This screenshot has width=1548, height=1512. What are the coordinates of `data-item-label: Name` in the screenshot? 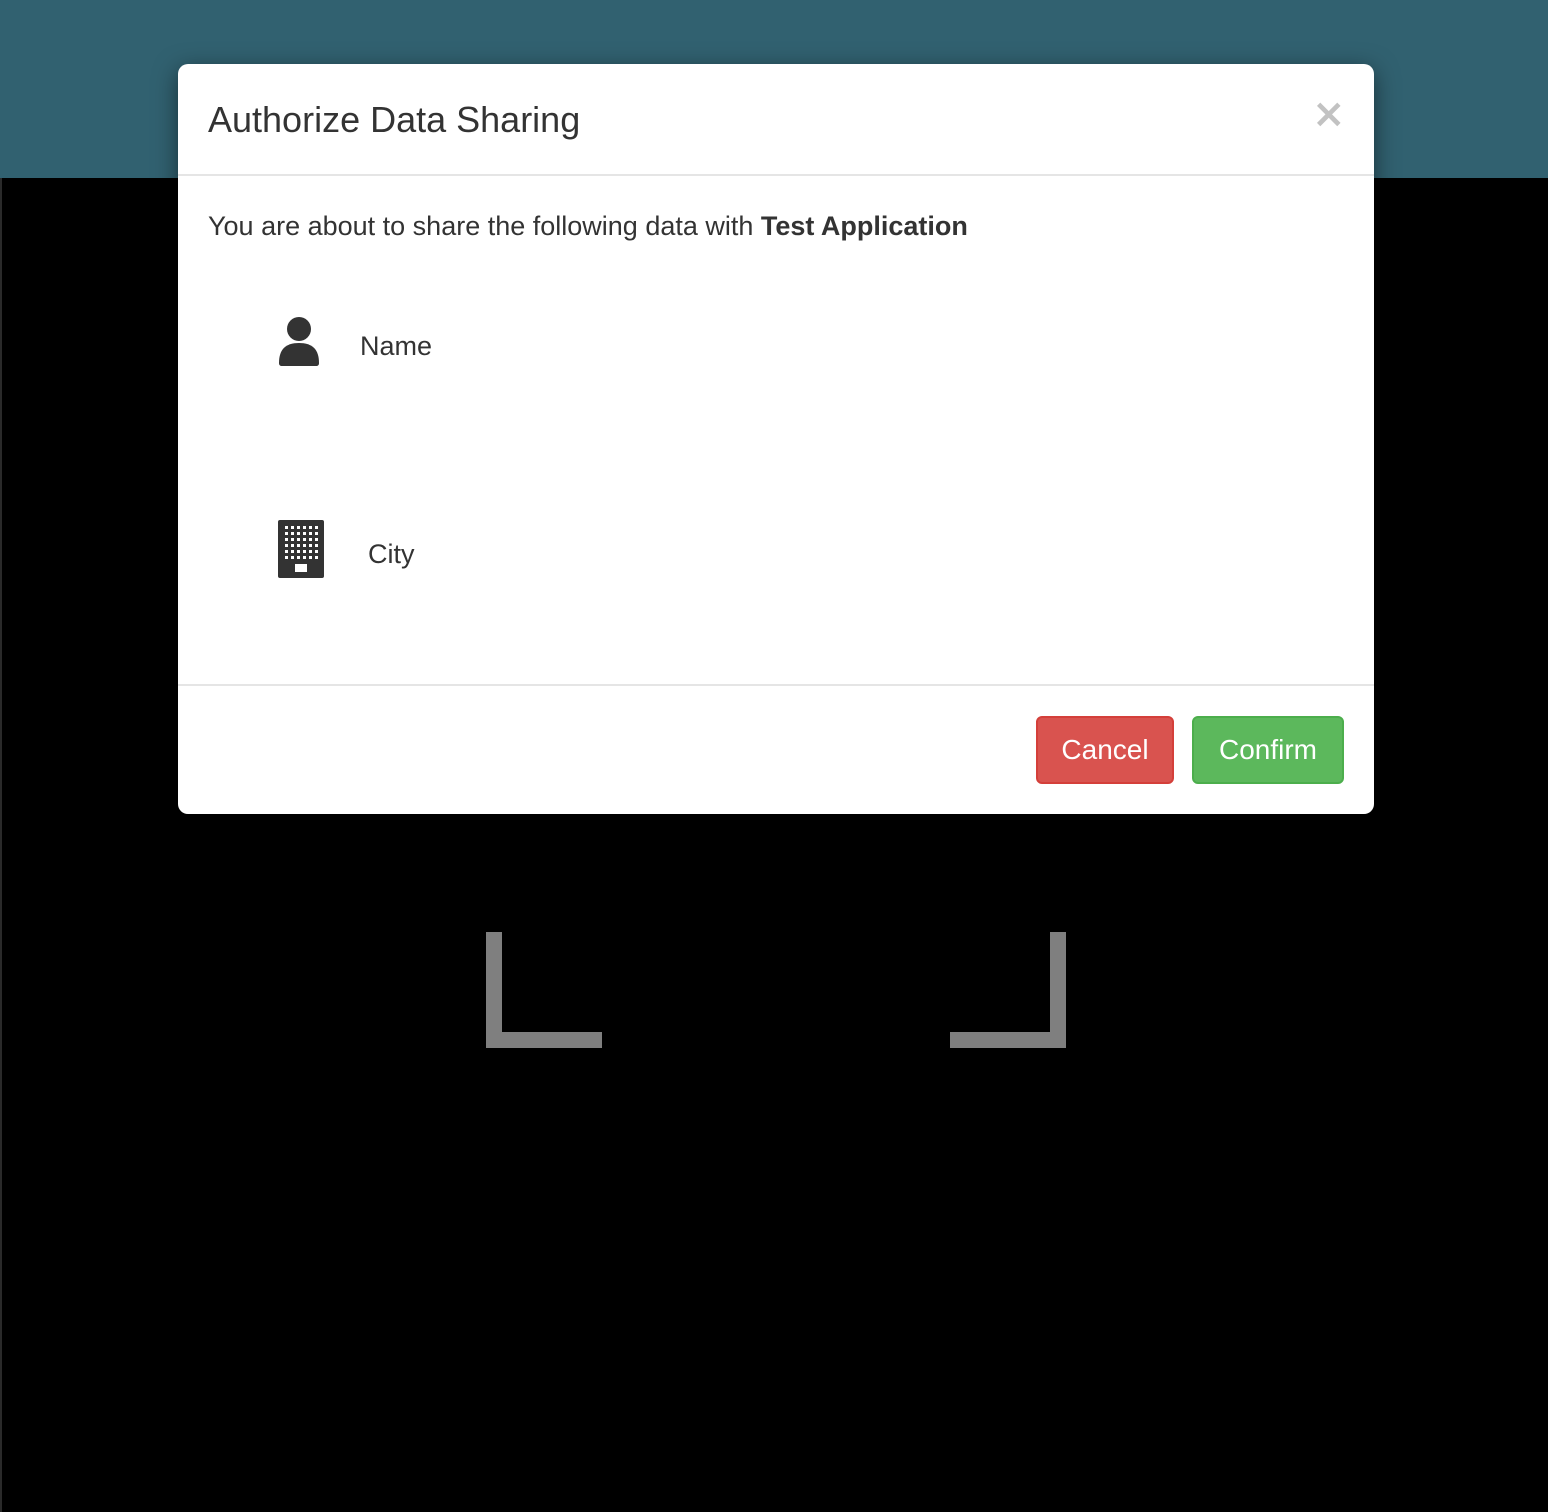 It's located at (396, 346).